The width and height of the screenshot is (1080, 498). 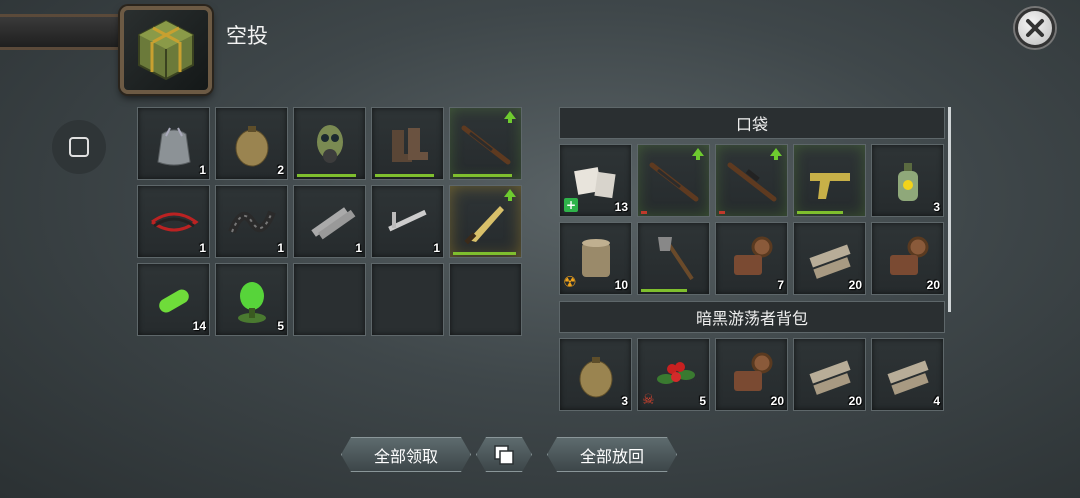 I want to click on pocket-slot-rusty-parts: 7, so click(x=751, y=258).